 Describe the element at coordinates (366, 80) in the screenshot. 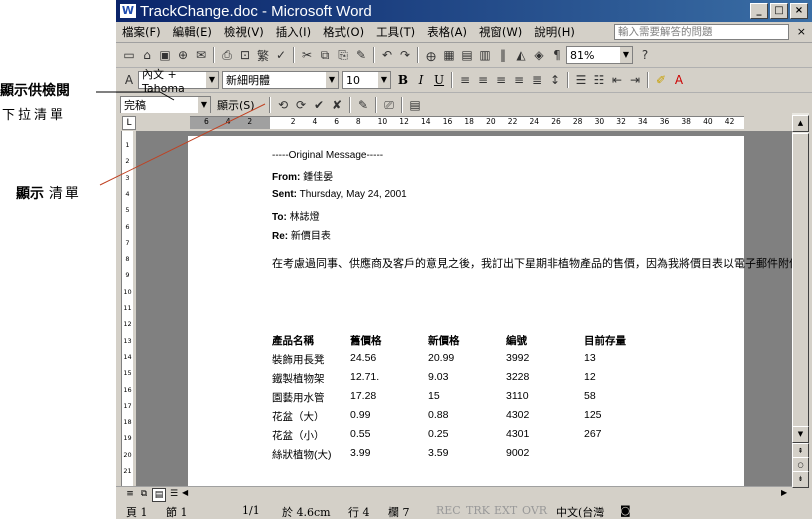

I see `font-size-select: 10 ▼` at that location.